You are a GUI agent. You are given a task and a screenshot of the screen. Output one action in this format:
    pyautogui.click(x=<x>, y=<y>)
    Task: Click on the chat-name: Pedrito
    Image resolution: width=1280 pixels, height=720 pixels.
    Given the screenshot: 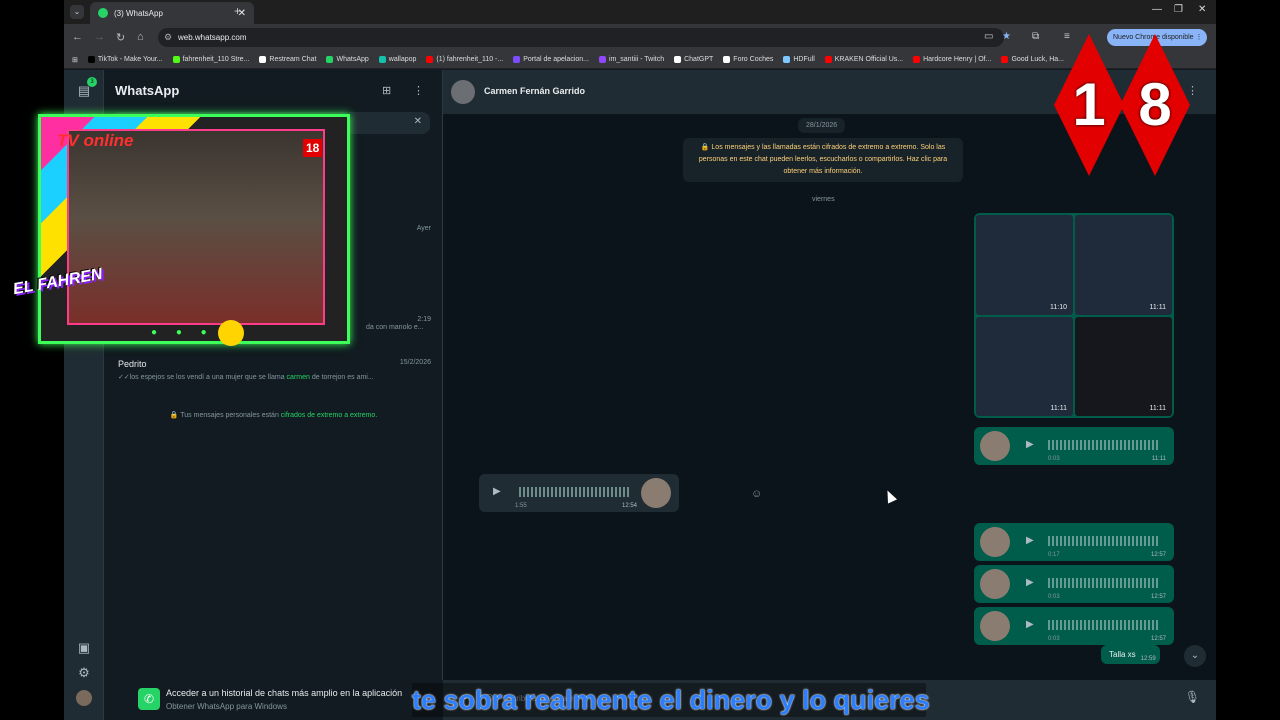 What is the action you would take?
    pyautogui.click(x=132, y=364)
    